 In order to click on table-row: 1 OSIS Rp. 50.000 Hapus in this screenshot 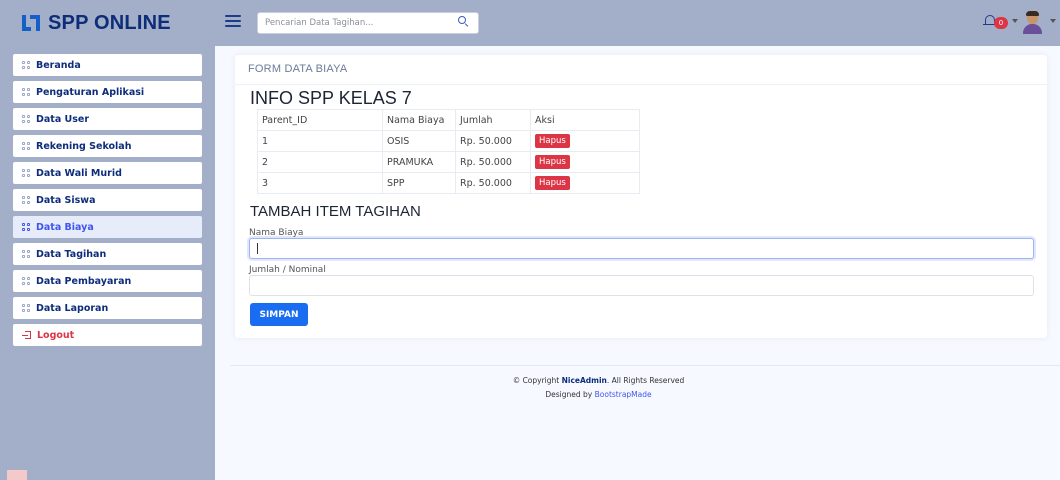, I will do `click(448, 141)`.